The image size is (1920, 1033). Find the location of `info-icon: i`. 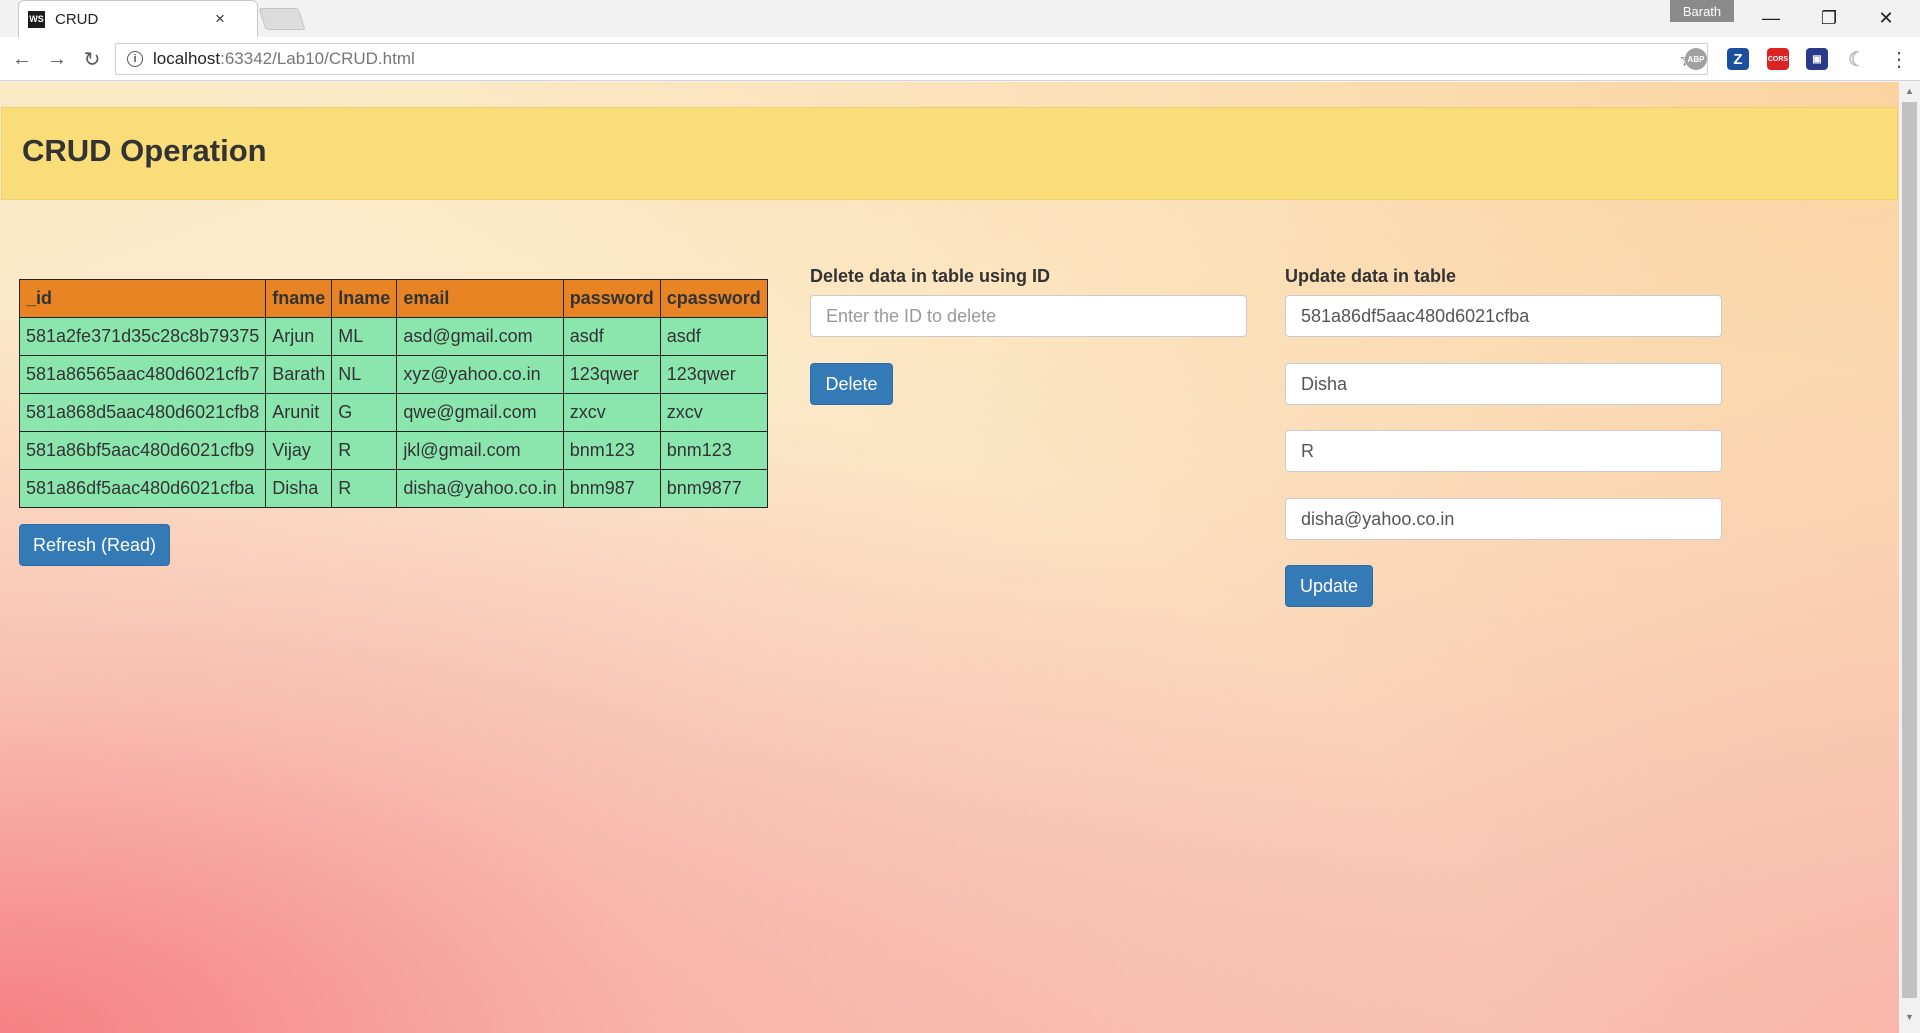

info-icon: i is located at coordinates (135, 59).